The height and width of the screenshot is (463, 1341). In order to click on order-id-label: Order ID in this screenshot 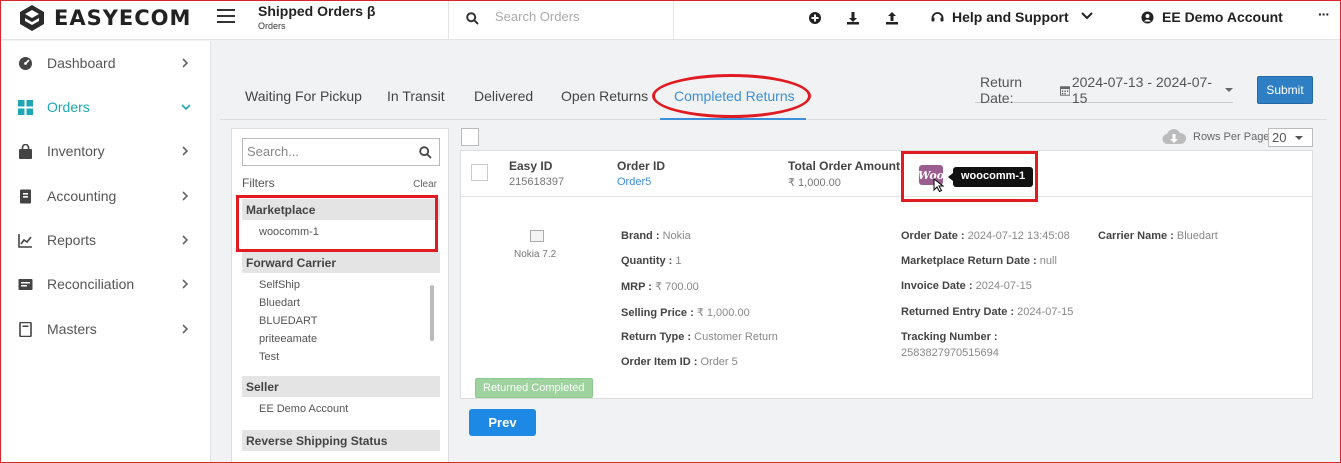, I will do `click(641, 166)`.